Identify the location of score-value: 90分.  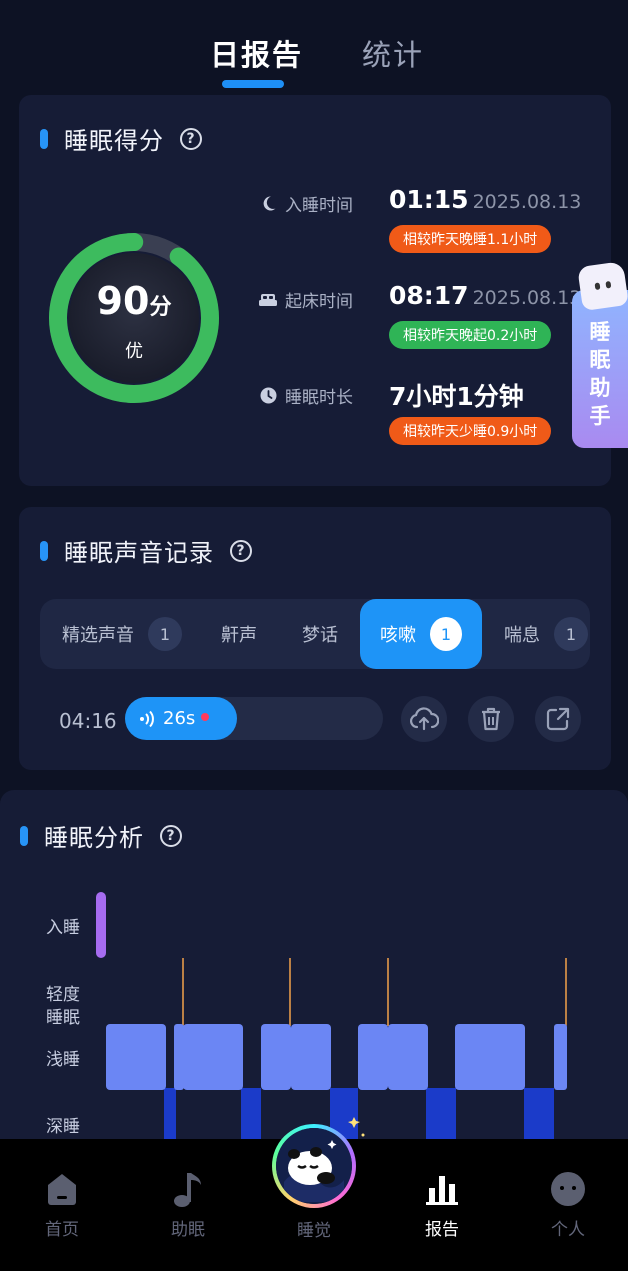
(134, 301).